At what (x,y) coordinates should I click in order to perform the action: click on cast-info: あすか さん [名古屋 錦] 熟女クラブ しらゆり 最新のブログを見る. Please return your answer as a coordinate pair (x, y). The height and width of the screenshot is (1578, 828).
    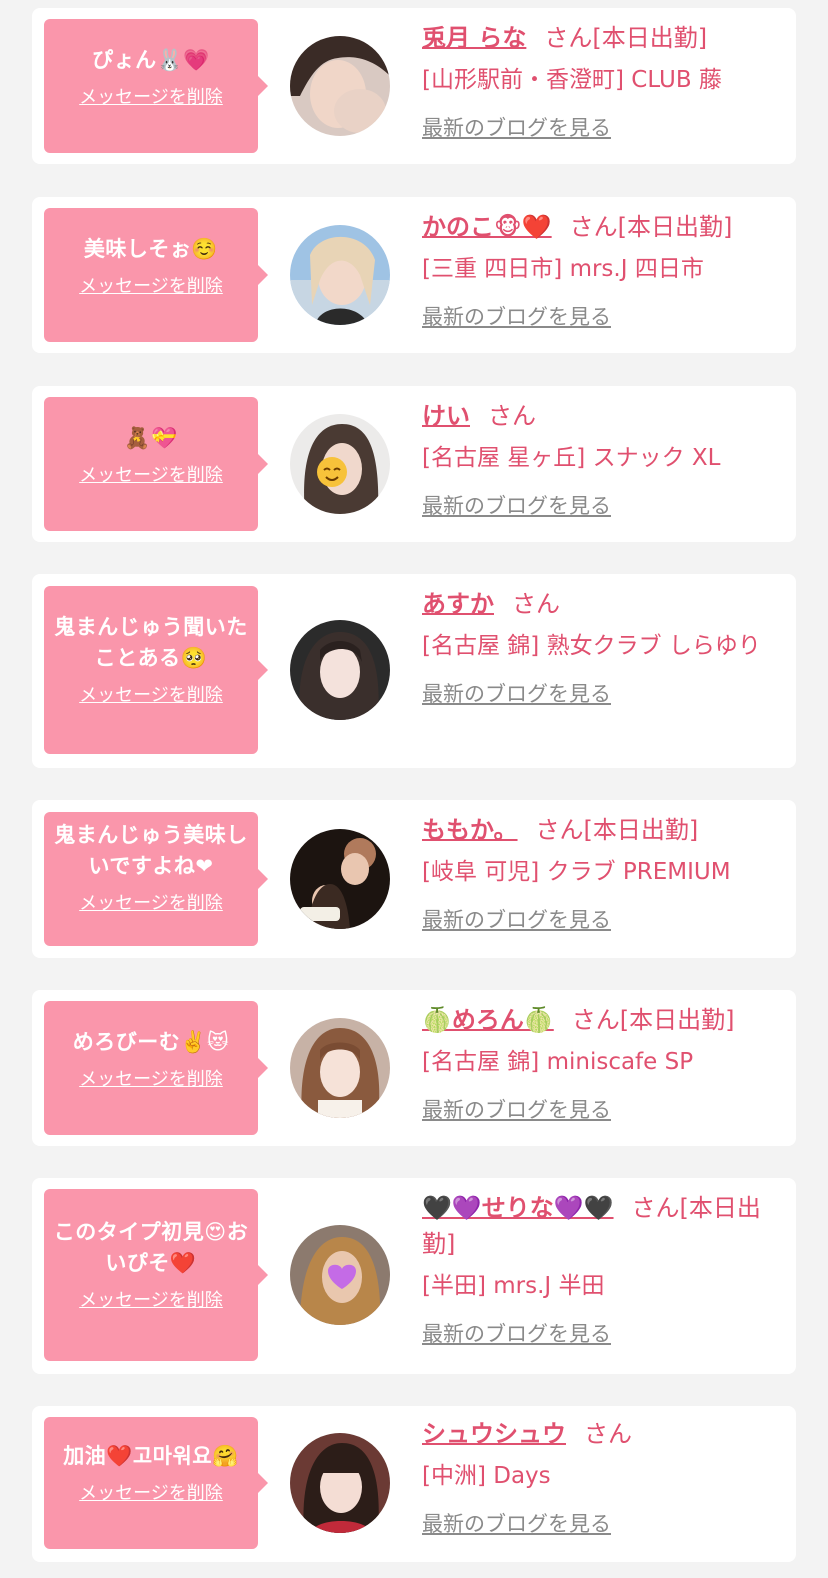
    Looking at the image, I should click on (599, 647).